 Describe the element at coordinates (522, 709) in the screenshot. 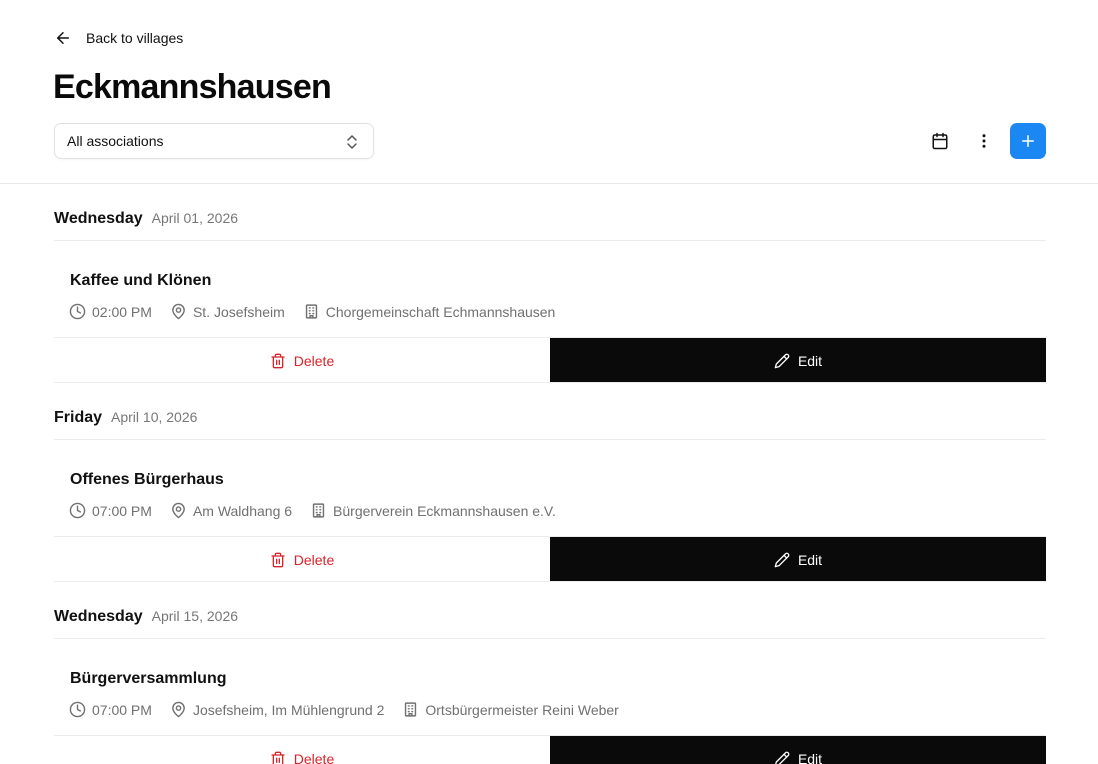

I see `event-organizer-value: Ortsbürgermeister Reini Weber` at that location.